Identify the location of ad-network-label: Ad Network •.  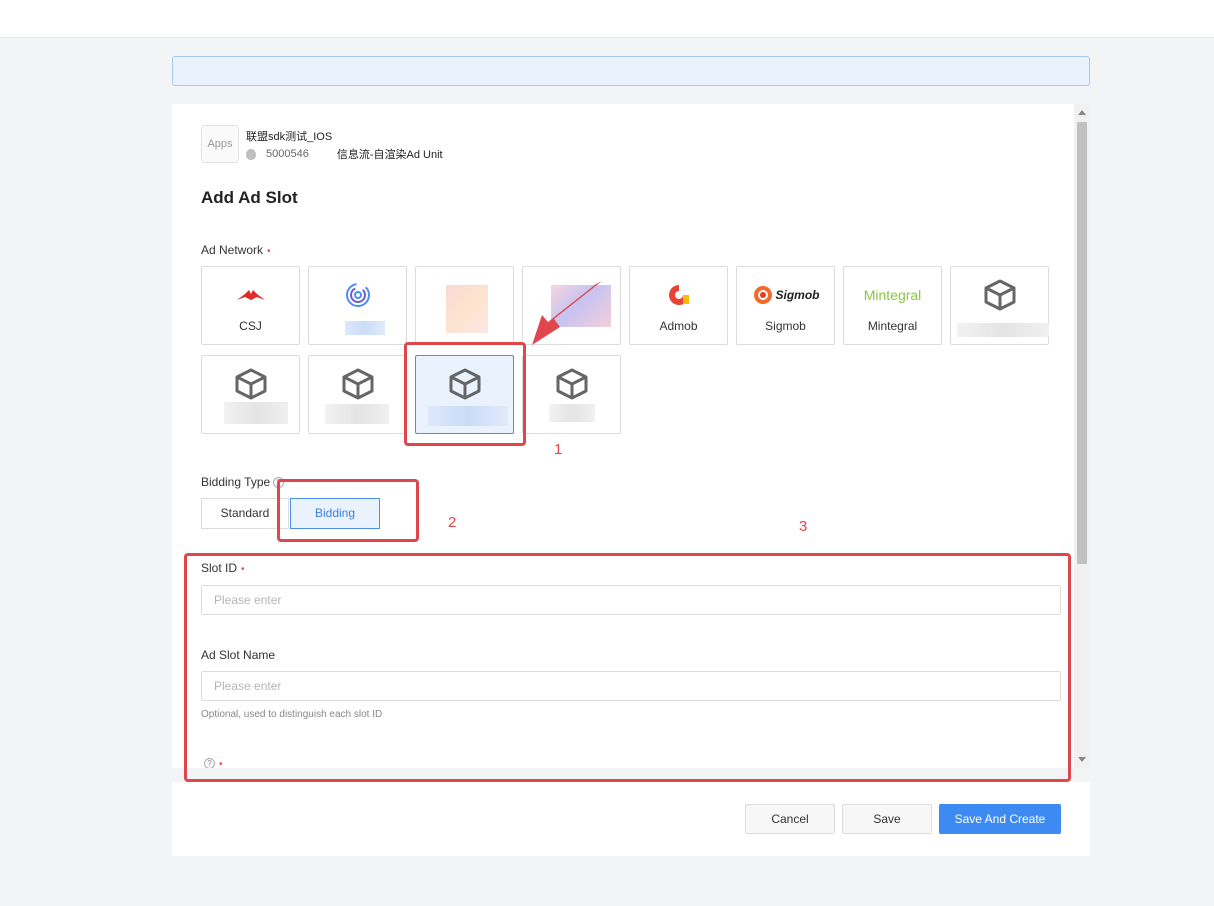
(236, 250).